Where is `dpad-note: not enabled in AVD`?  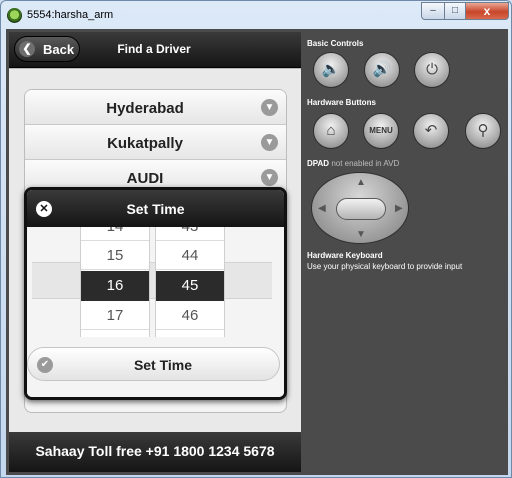
dpad-note: not enabled in AVD is located at coordinates (365, 163).